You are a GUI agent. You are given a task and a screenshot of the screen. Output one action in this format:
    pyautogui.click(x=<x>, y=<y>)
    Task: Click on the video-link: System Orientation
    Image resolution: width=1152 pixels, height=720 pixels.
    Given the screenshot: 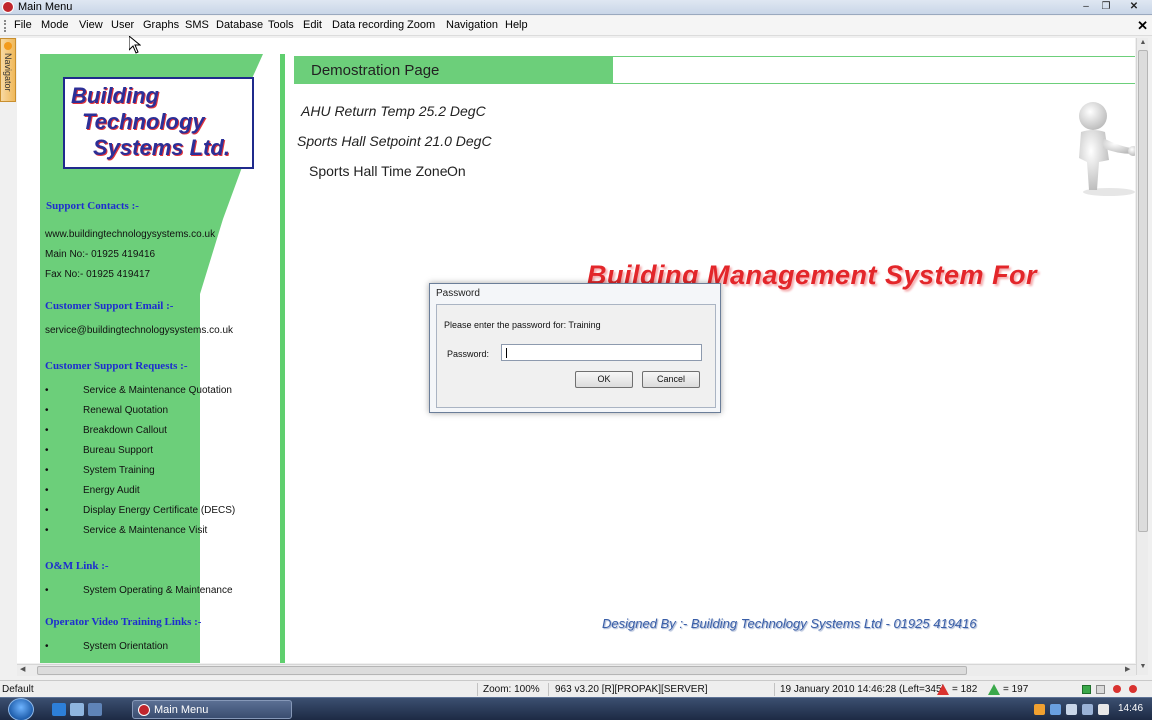 What is the action you would take?
    pyautogui.click(x=125, y=646)
    